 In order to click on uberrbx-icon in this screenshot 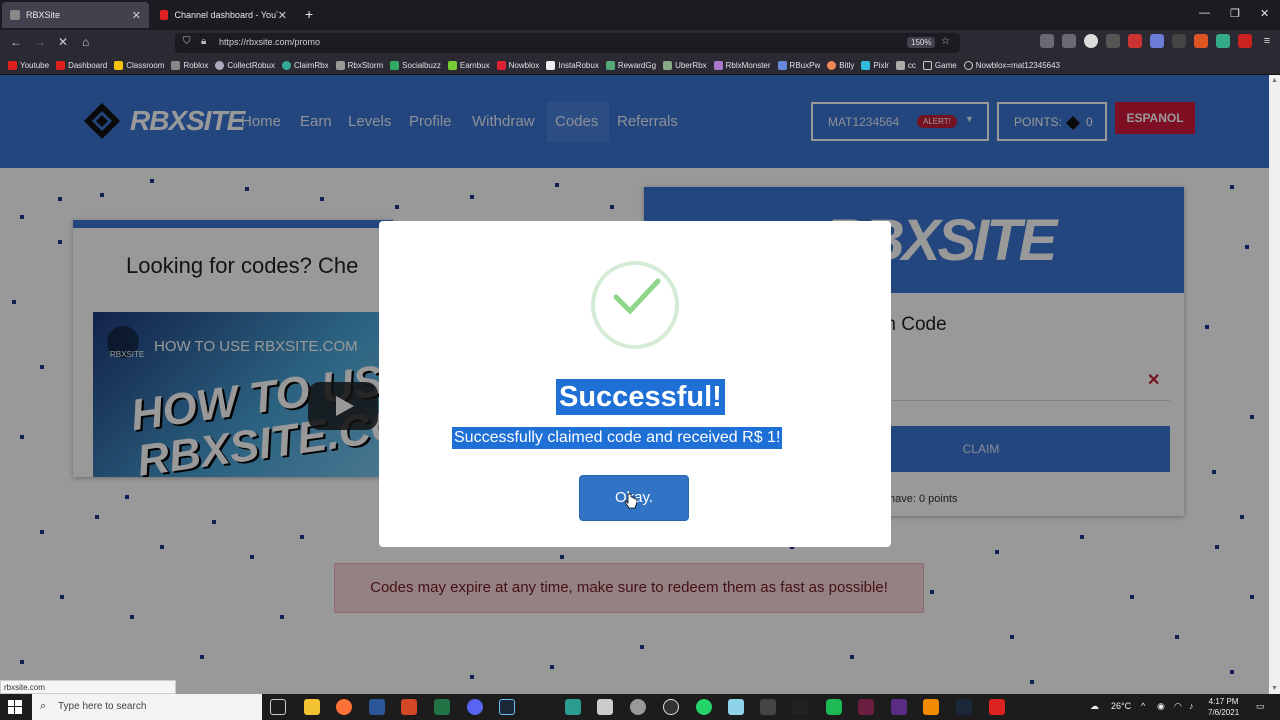, I will do `click(668, 65)`.